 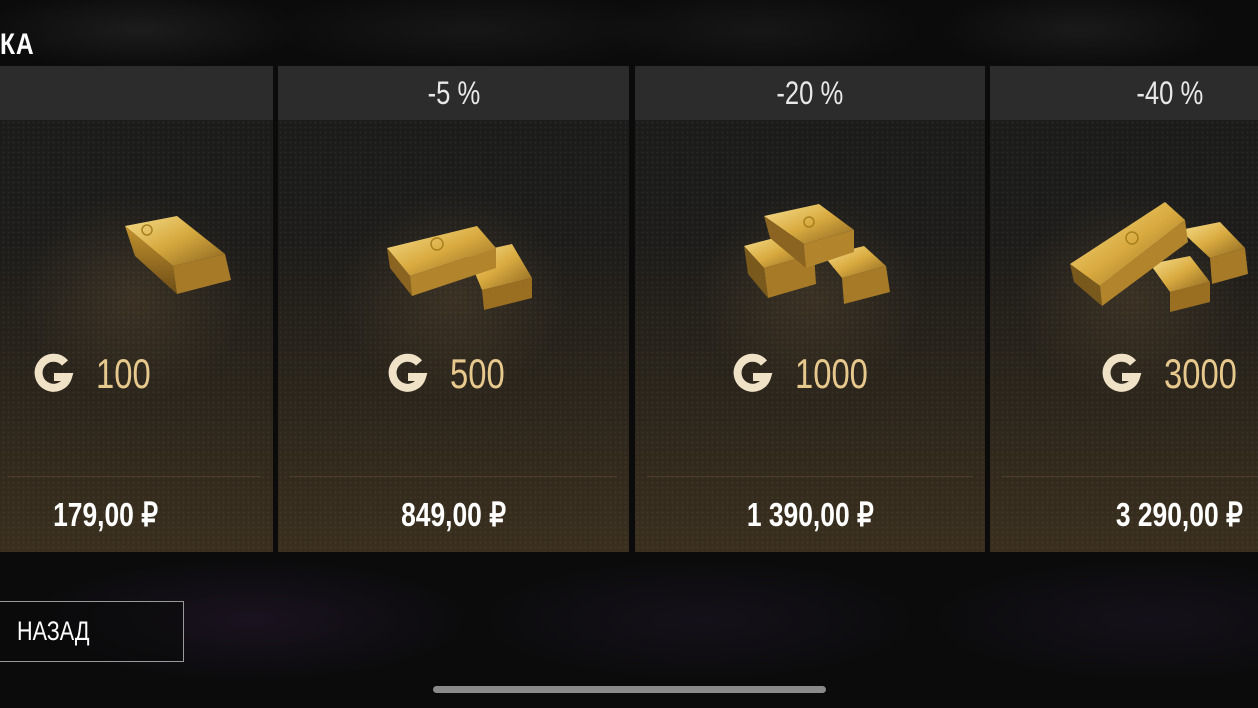 I want to click on discount-header, so click(x=136, y=93).